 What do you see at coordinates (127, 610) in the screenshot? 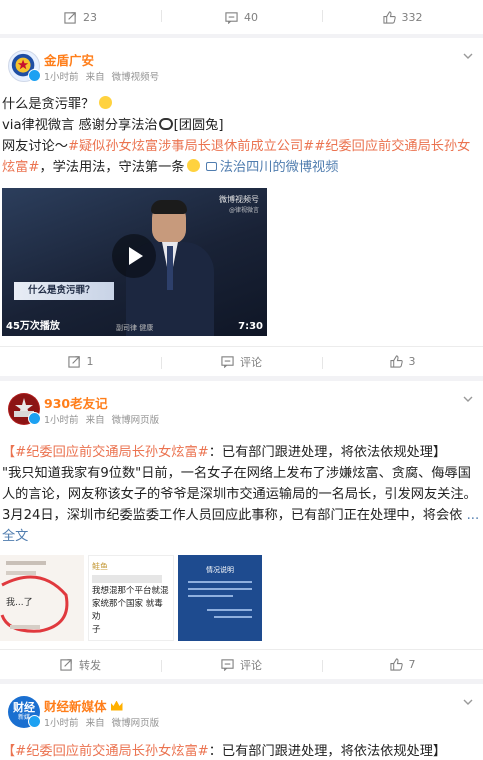
I see `image2-line2: 家统那个国家 就毒劝` at bounding box center [127, 610].